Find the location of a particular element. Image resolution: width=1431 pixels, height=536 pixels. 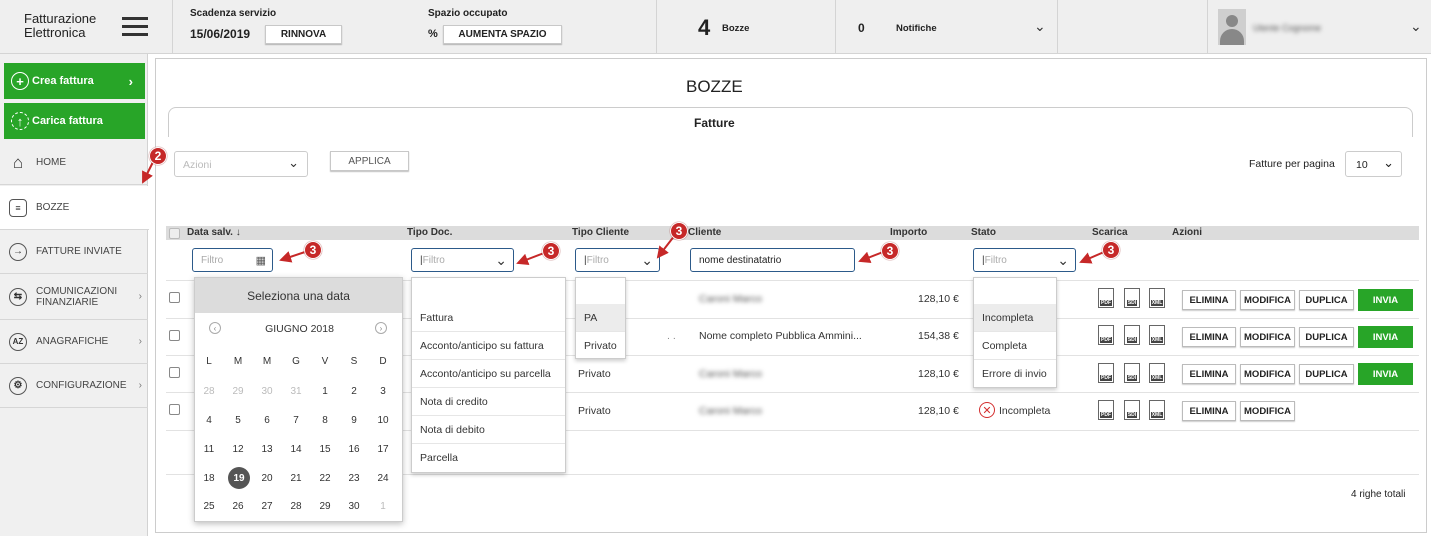

sidebar-item-fatture-inviate: → FATTURE INVIATE is located at coordinates (74, 252).